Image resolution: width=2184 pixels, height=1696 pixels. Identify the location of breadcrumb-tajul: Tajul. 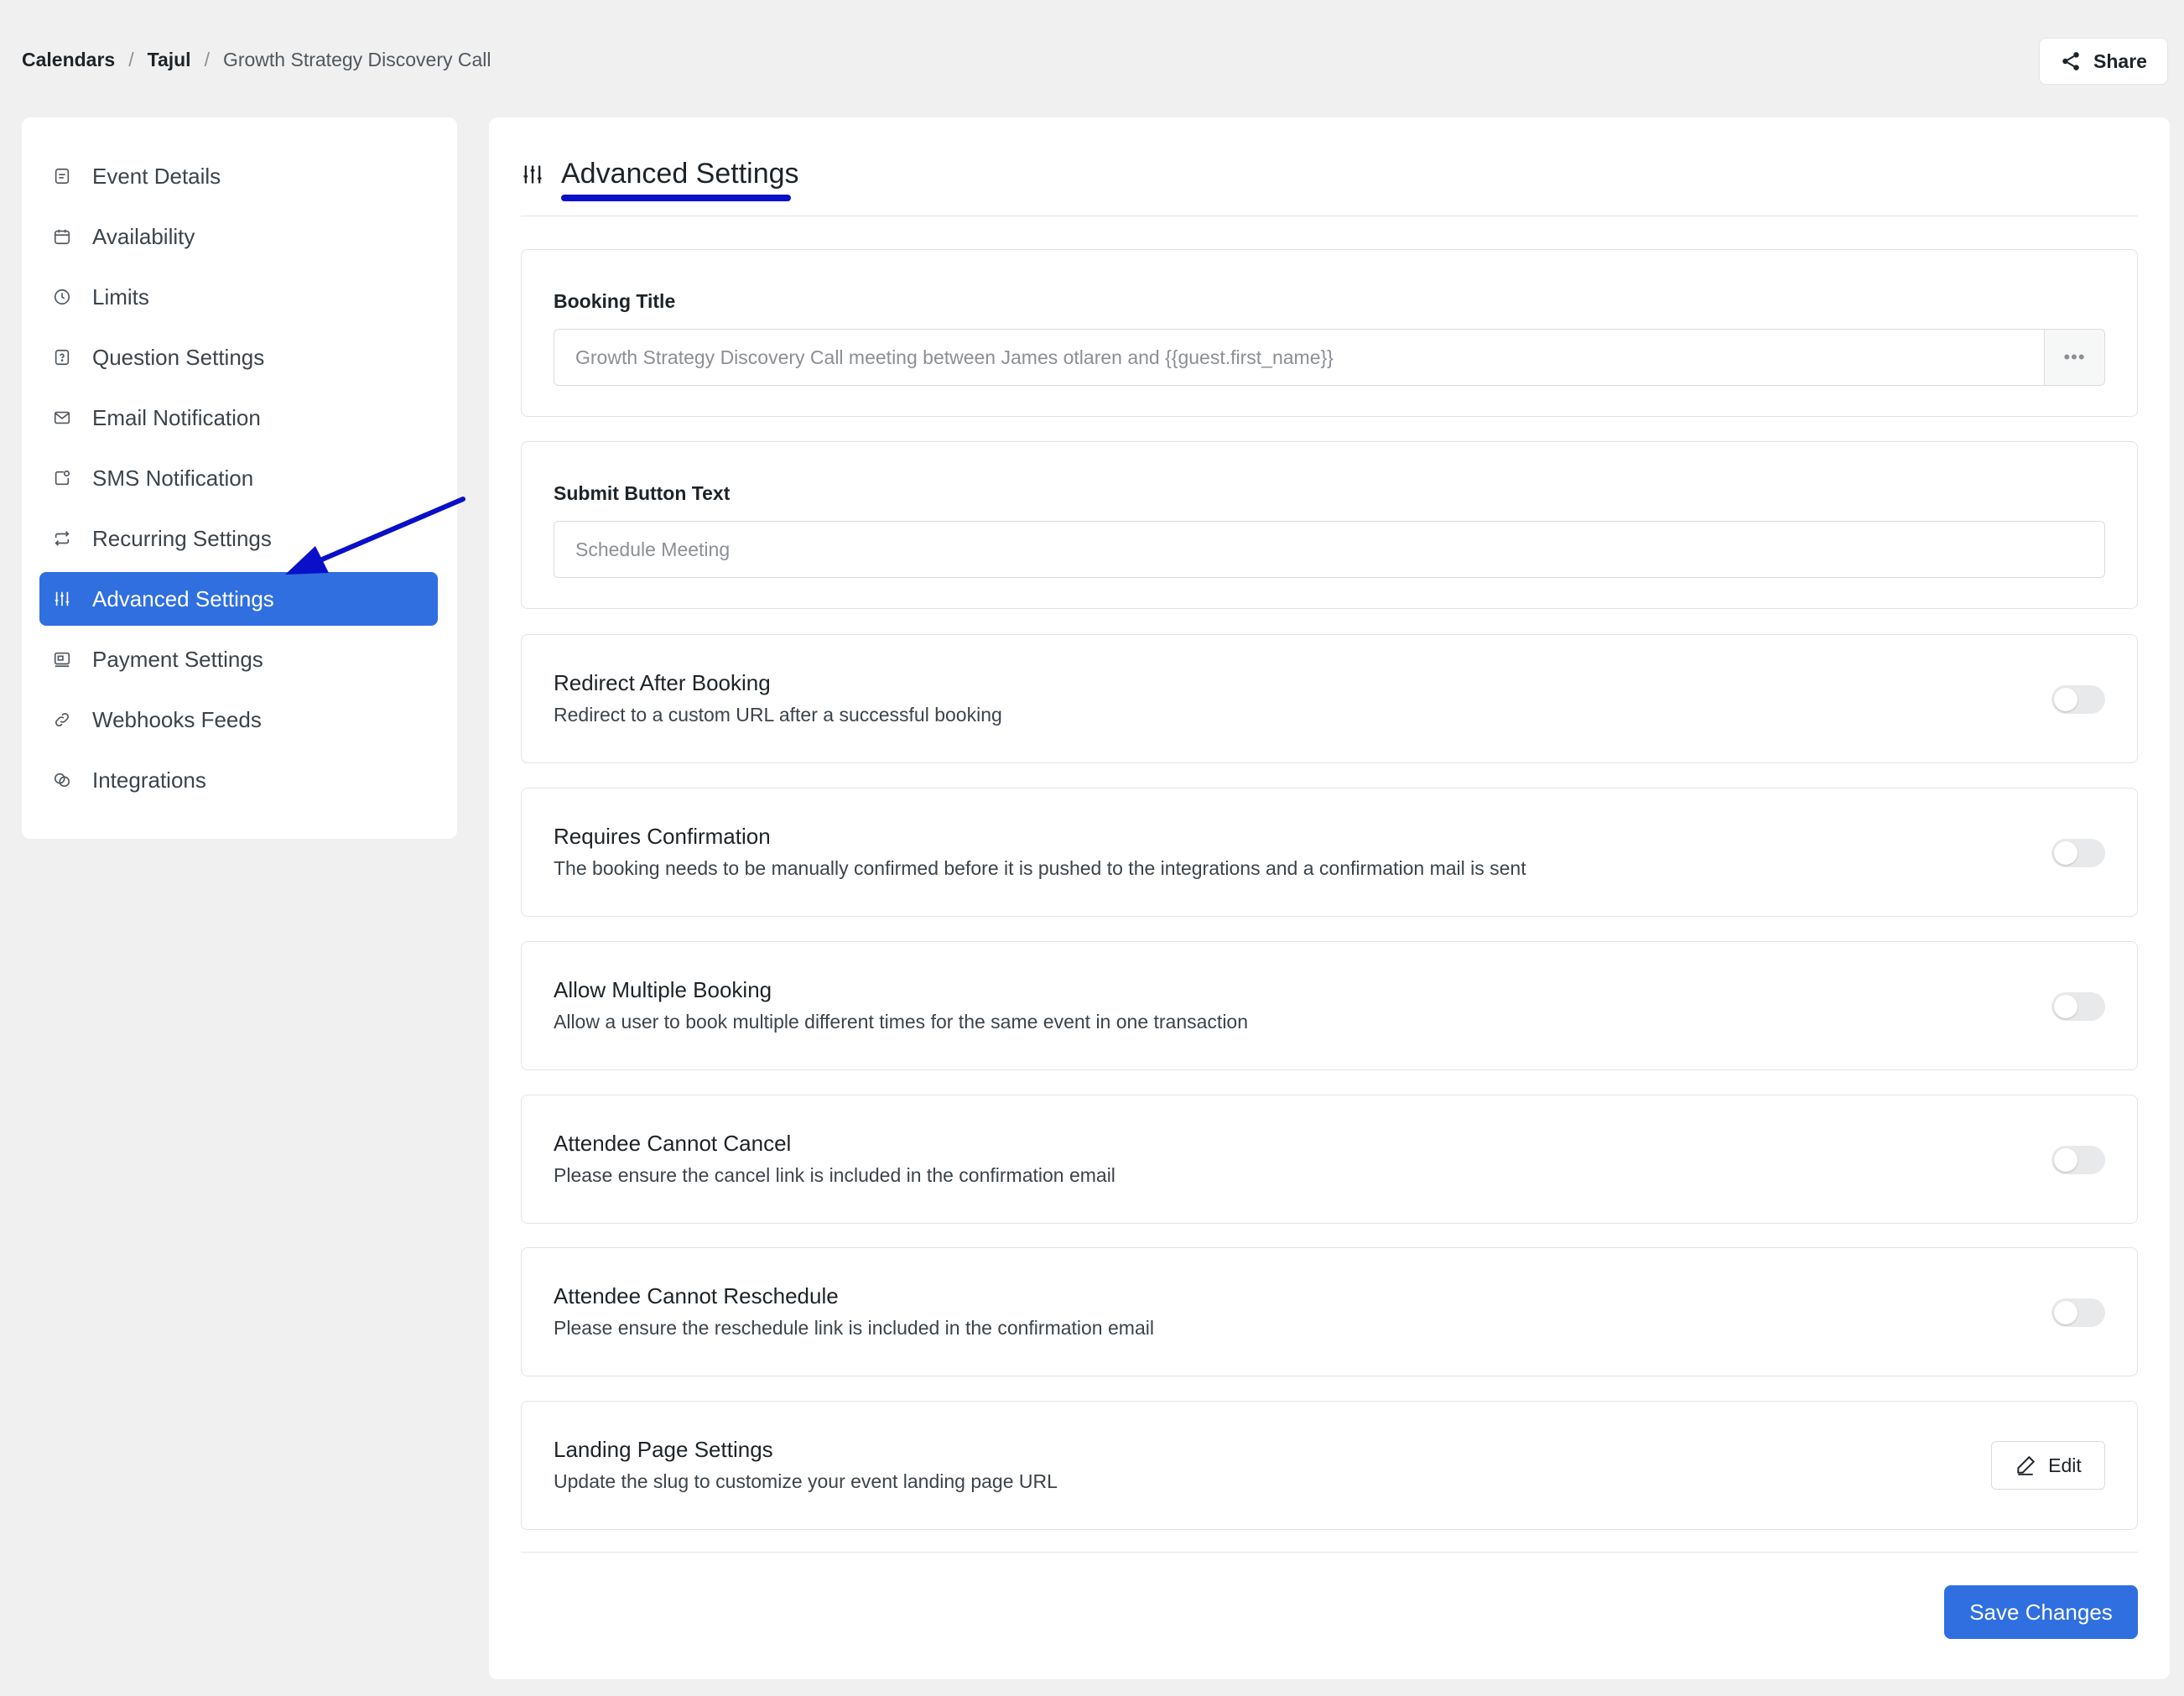
(169, 60).